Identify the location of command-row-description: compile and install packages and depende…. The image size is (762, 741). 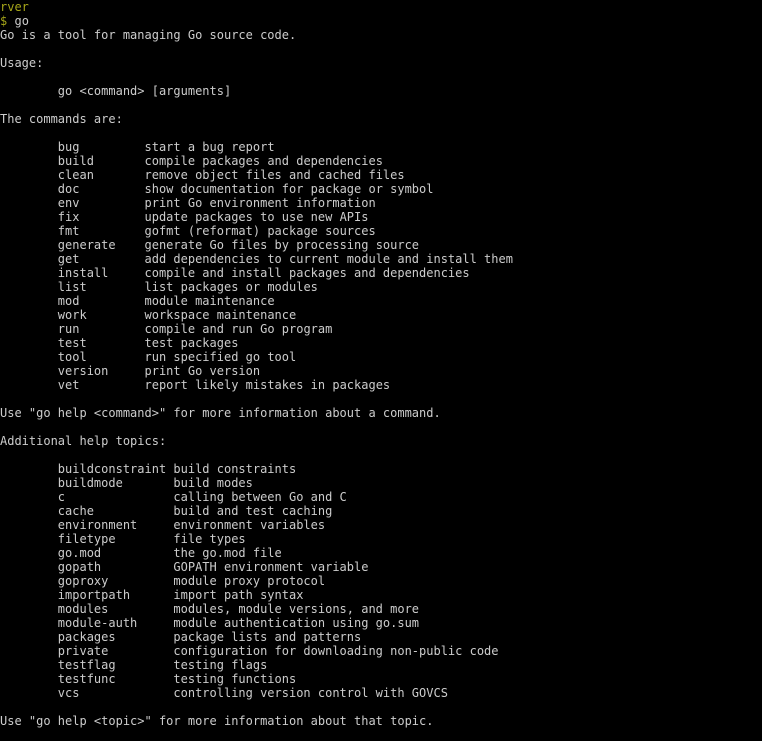
(307, 273).